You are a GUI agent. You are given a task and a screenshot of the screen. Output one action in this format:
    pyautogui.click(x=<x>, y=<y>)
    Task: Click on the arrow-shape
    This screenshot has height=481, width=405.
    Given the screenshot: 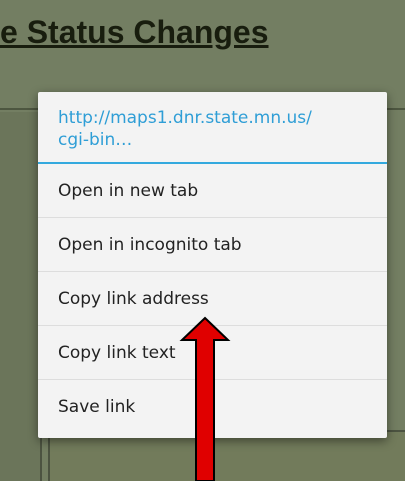 What is the action you would take?
    pyautogui.click(x=205, y=398)
    